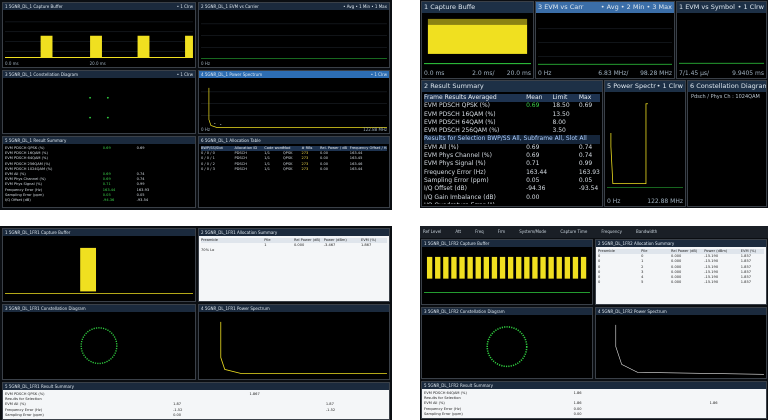 This screenshot has height=420, width=768. I want to click on table-row: 0 / 0 / 3 PDSCH 1/1 QPSK 273 0.00 163.44, so click(294, 169).